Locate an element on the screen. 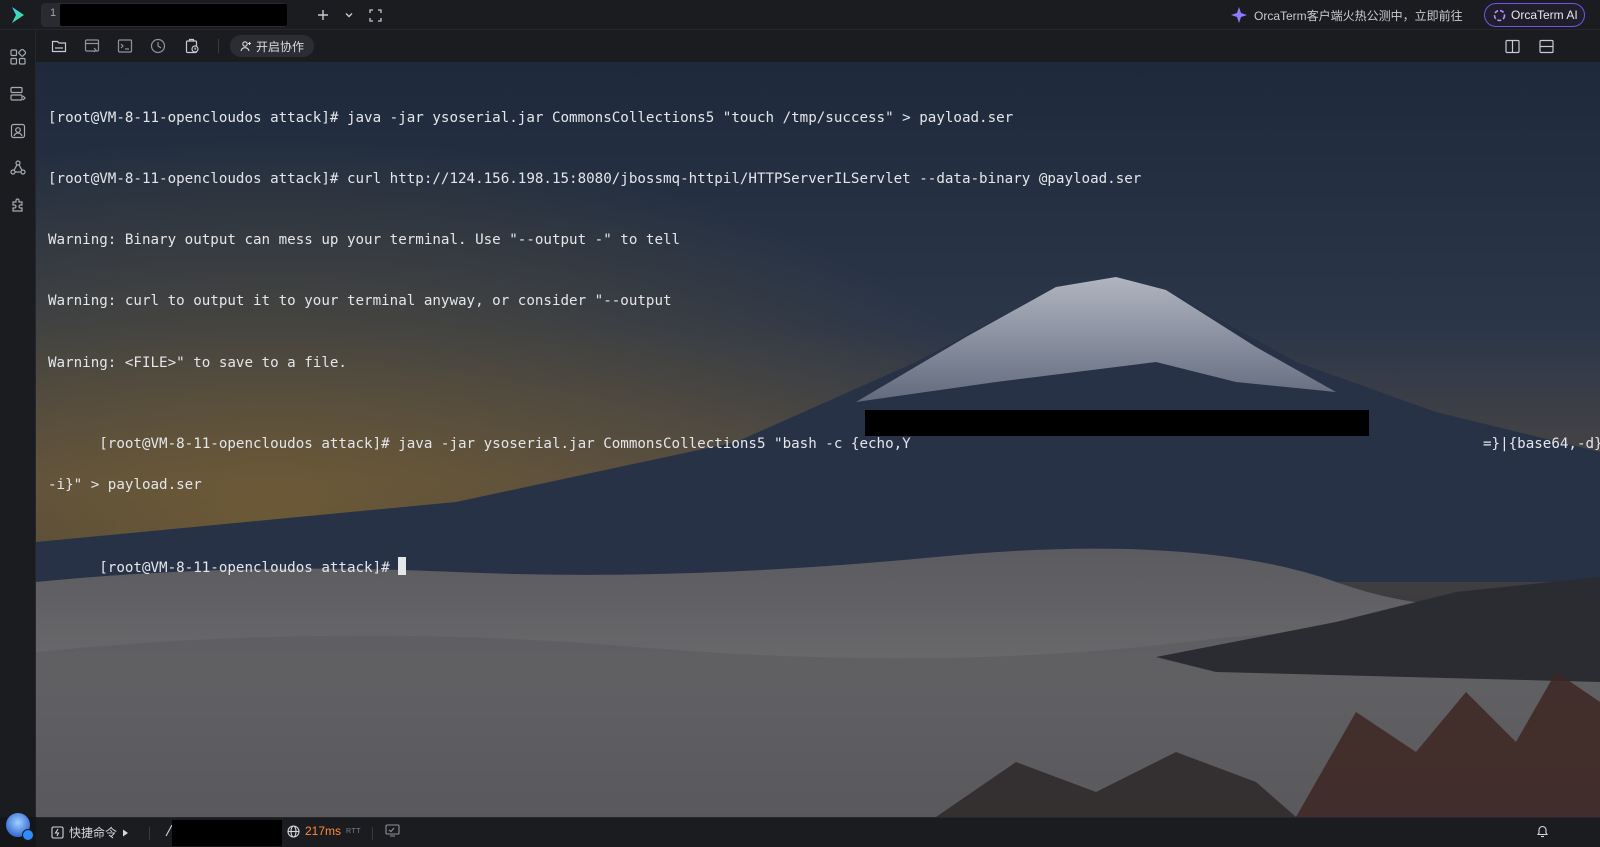  activity-bar is located at coordinates (18, 423).